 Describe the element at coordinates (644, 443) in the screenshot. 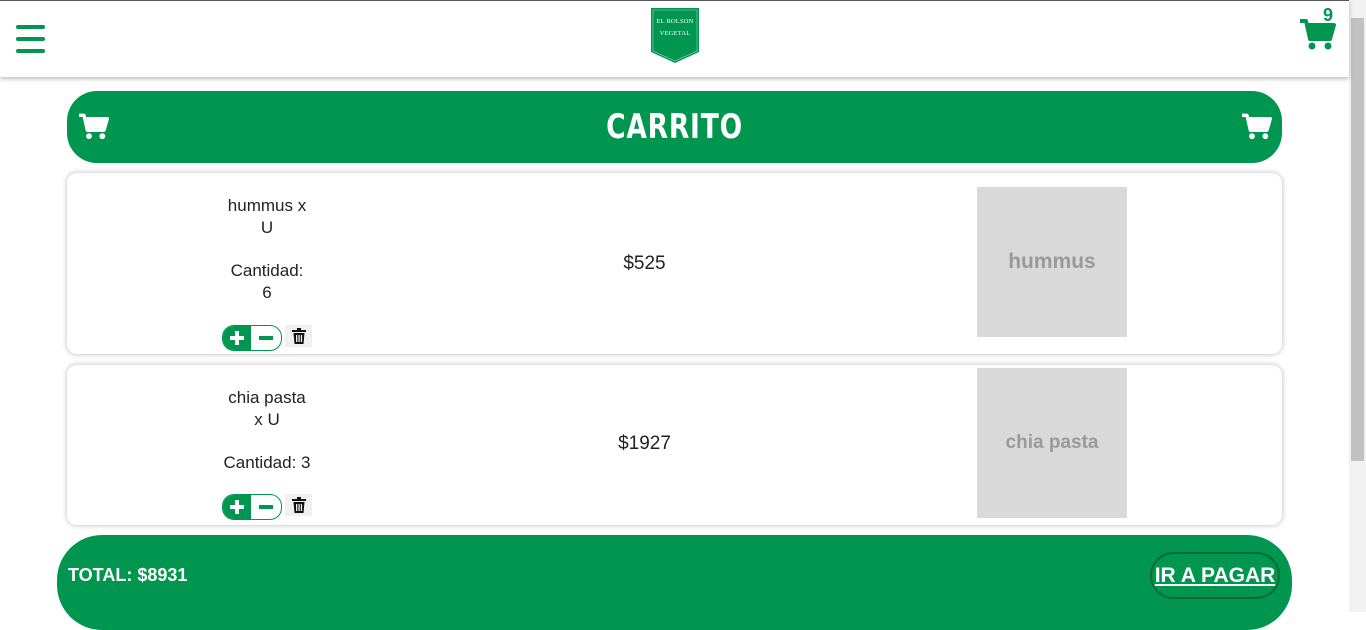

I see `item-price: $1927` at that location.